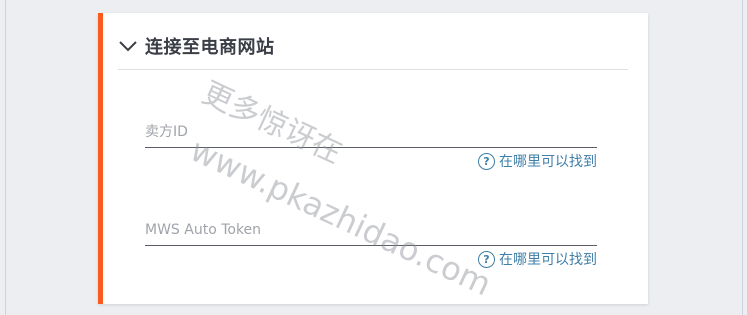 This screenshot has width=747, height=315. I want to click on mws-token-help-link: ? 在哪里可以找到, so click(537, 259).